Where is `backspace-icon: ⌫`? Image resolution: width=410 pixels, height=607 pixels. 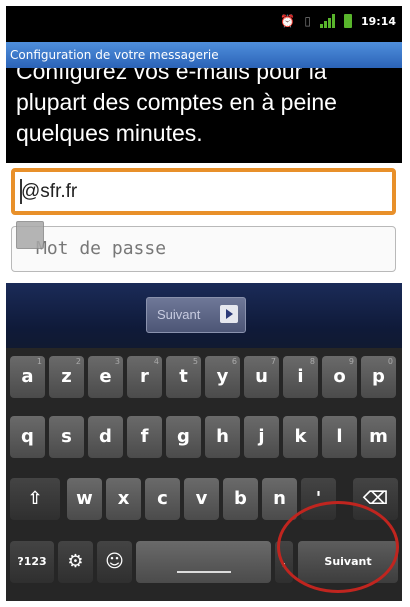 backspace-icon: ⌫ is located at coordinates (375, 498).